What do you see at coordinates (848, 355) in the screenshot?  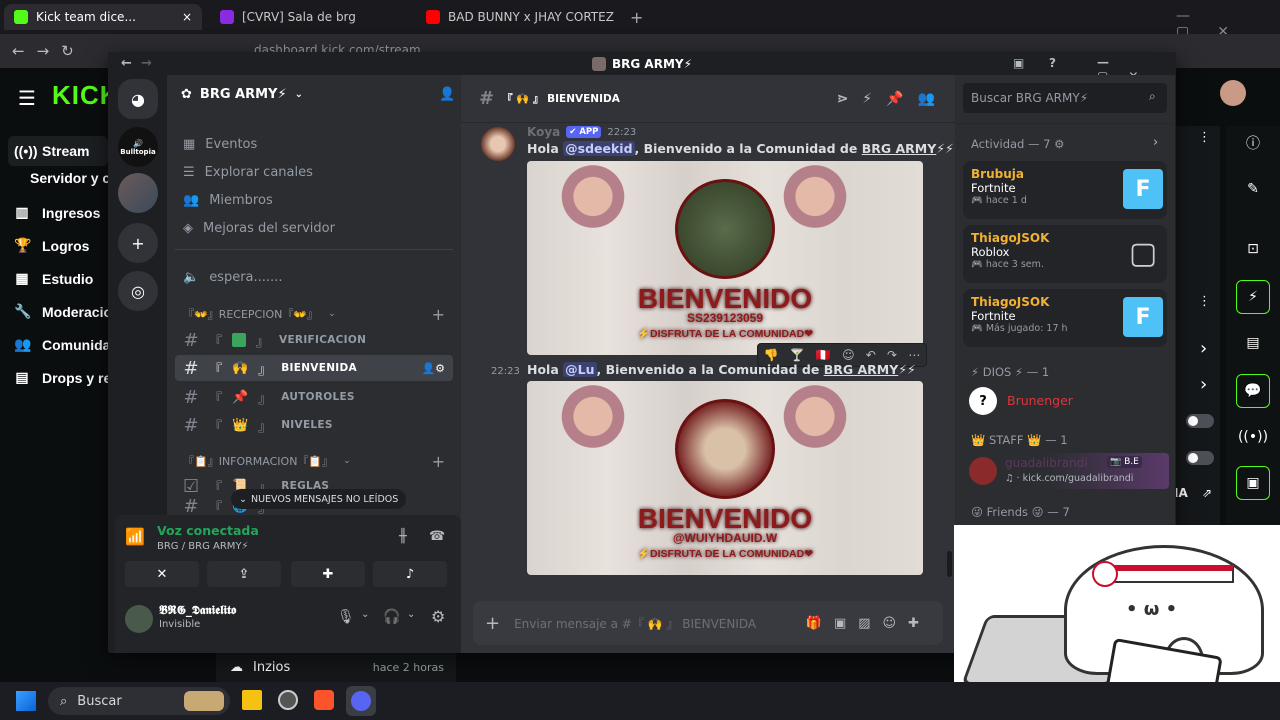 I see `add-reaction-icon: ☺` at bounding box center [848, 355].